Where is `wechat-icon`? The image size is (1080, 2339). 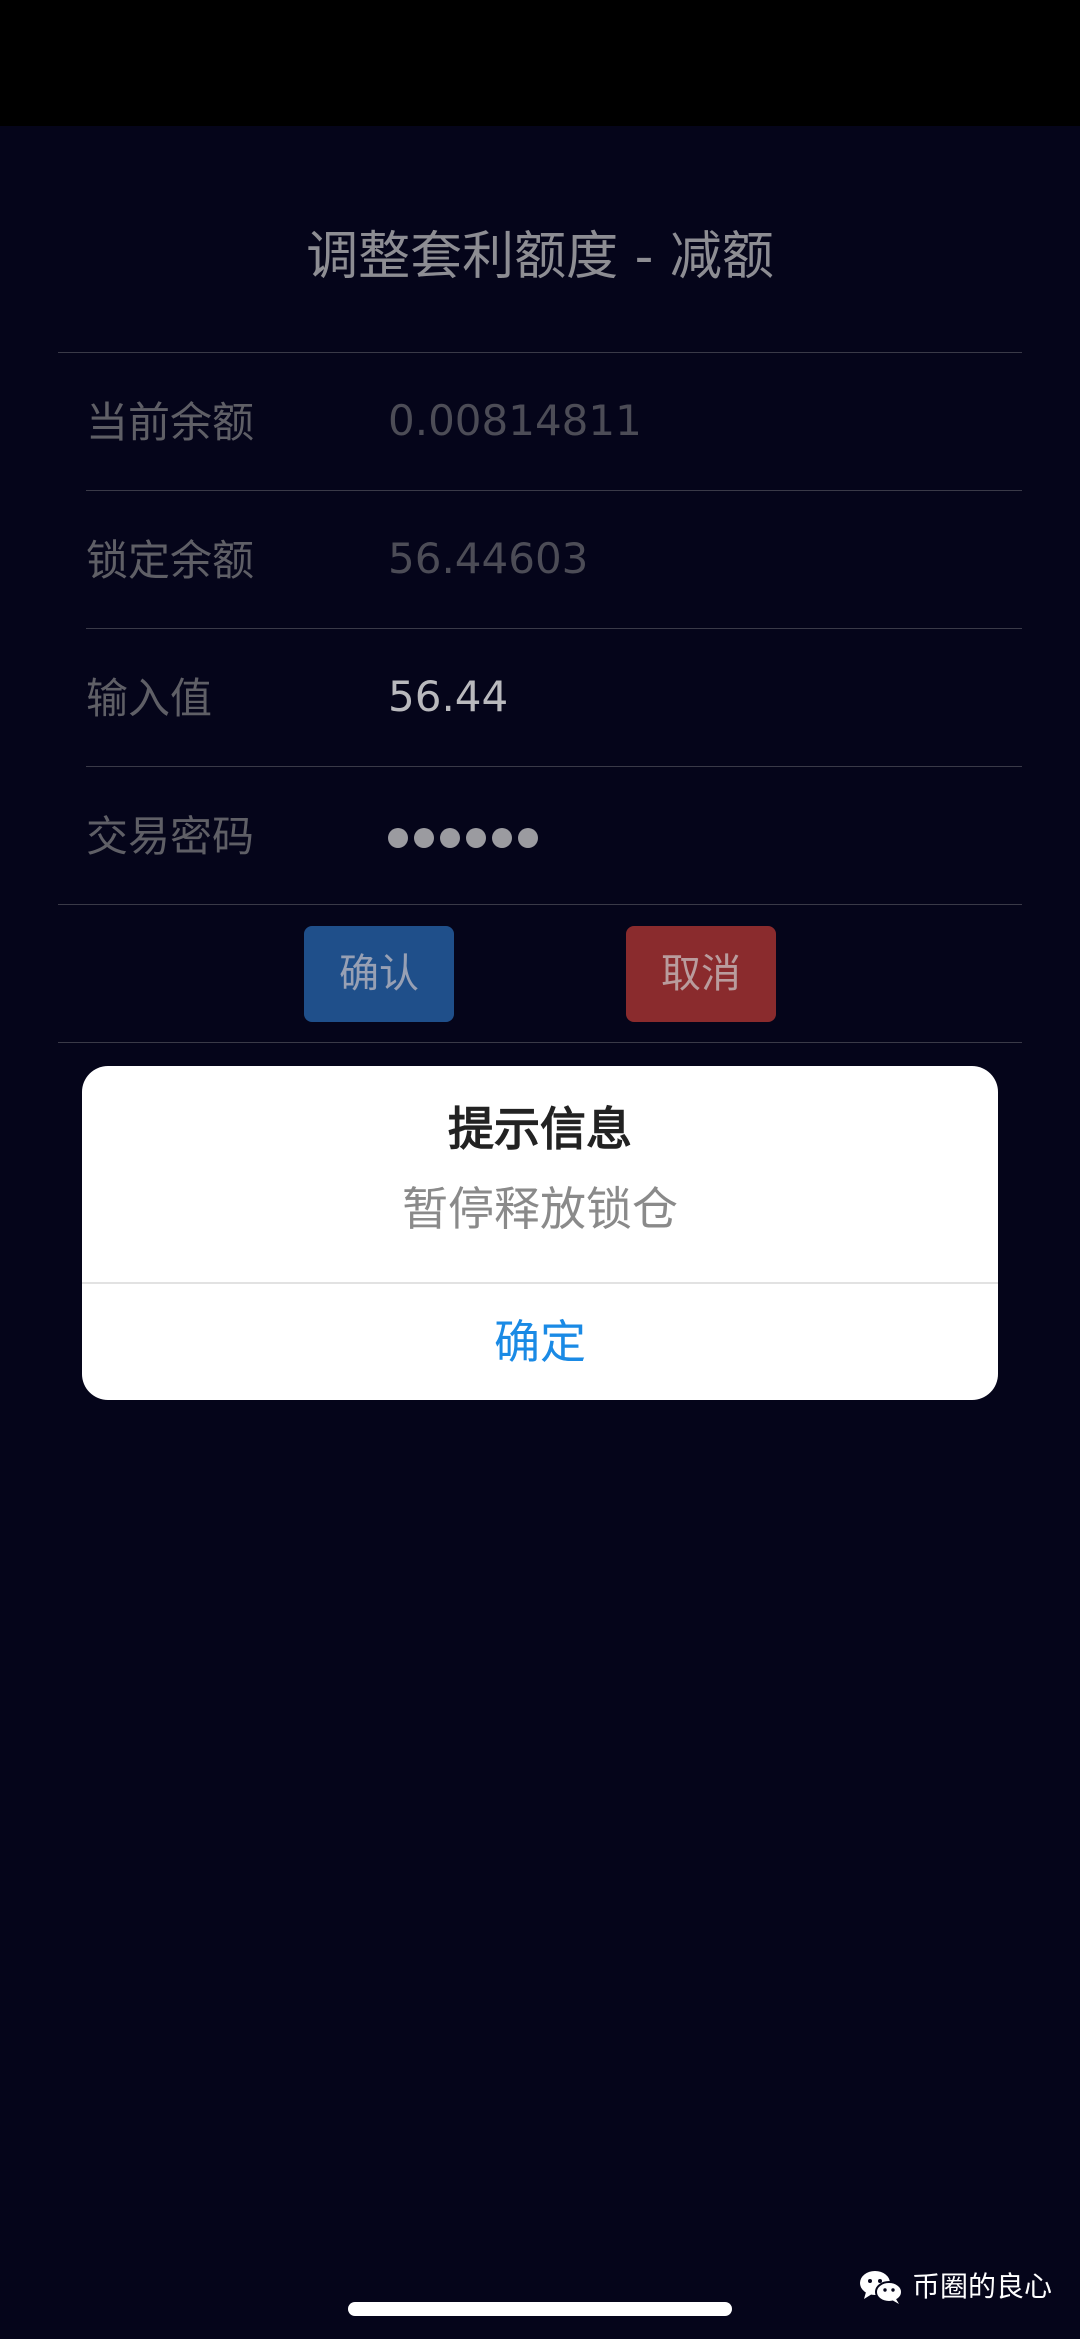
wechat-icon is located at coordinates (881, 2287).